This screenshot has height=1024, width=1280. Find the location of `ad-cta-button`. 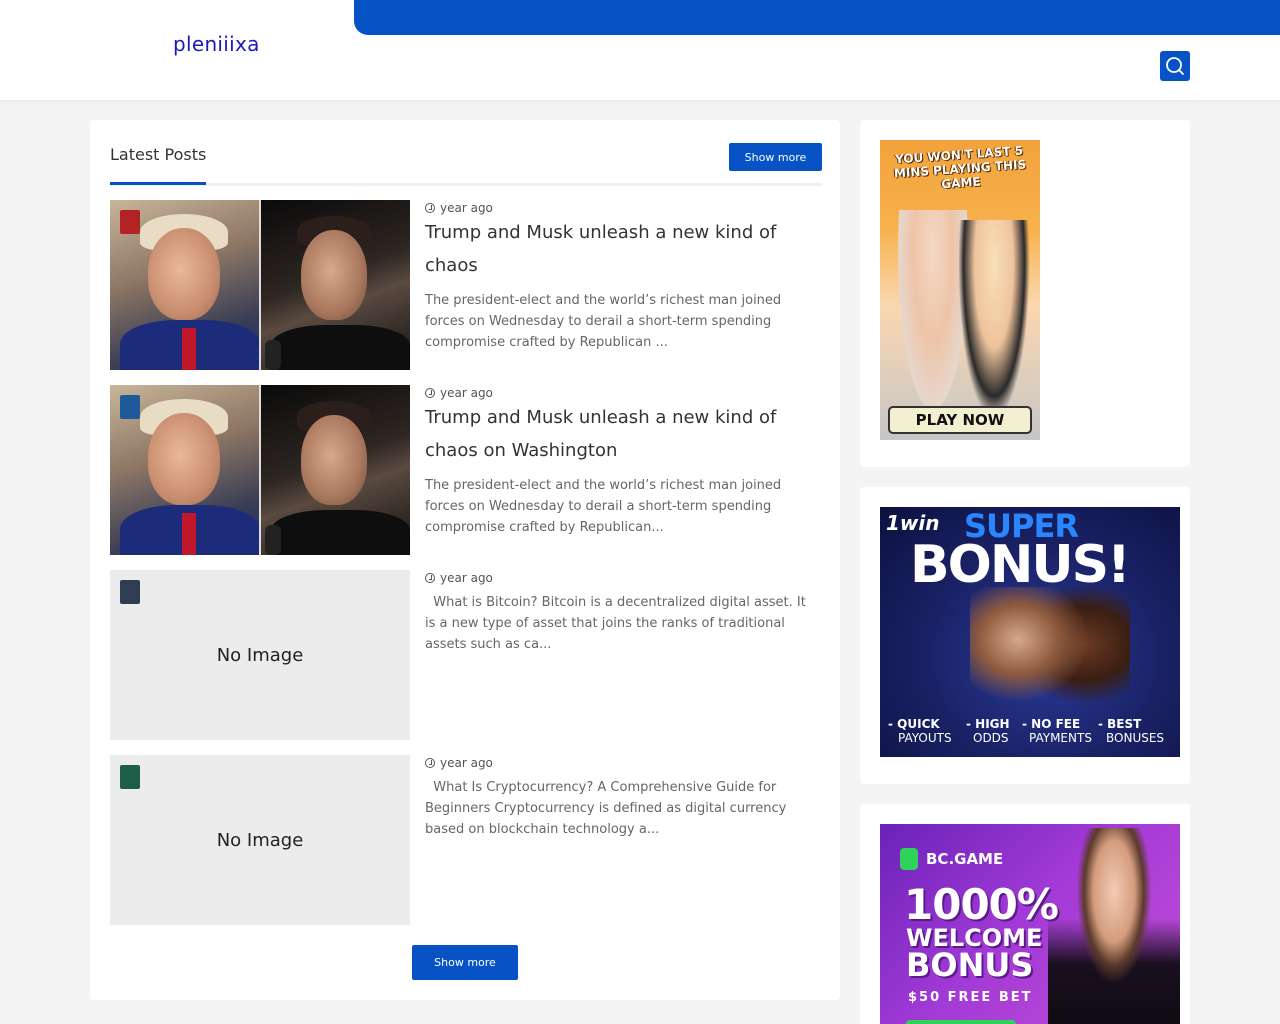

ad-cta-button is located at coordinates (961, 1022).